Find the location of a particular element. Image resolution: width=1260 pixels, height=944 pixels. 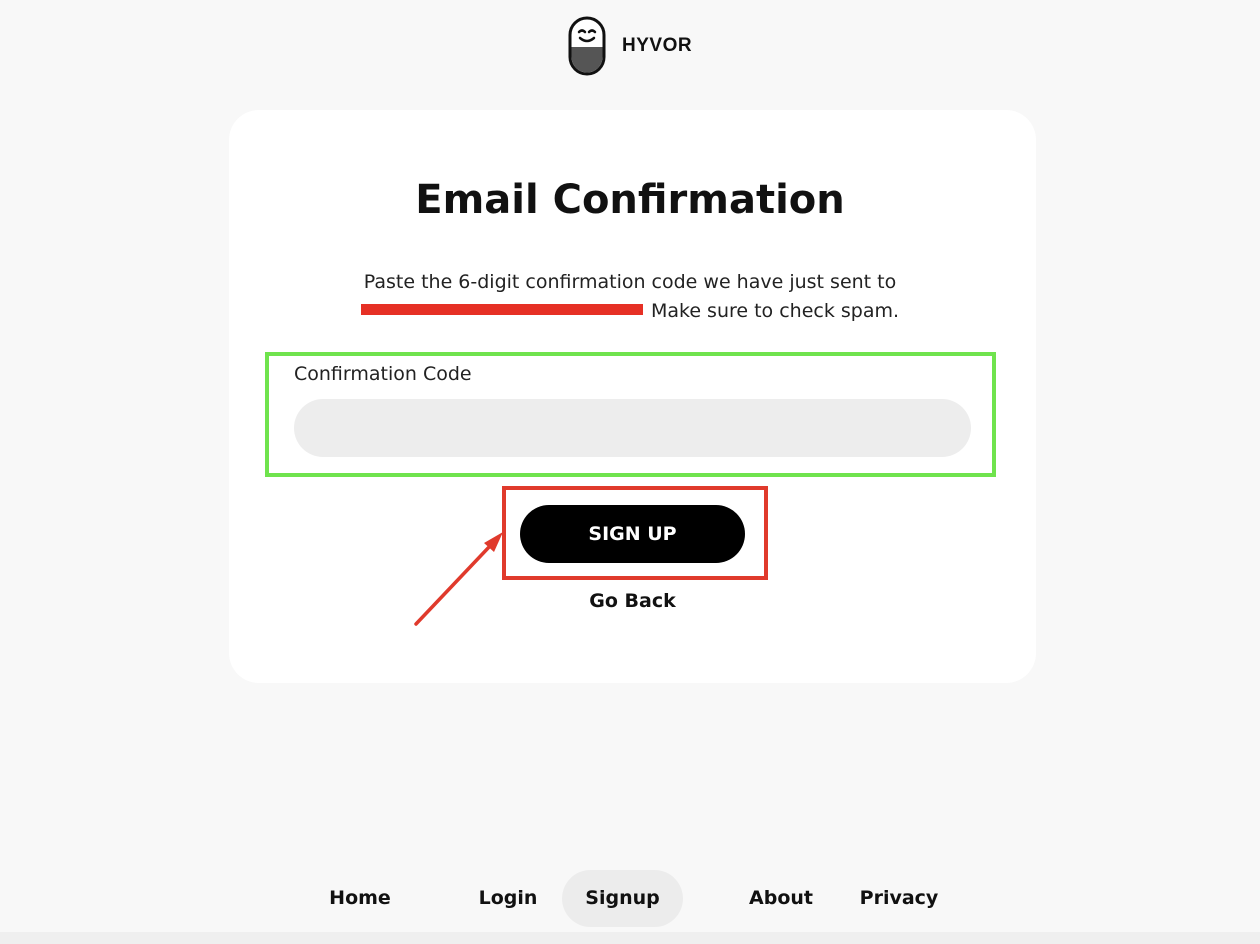

footer-link-about: About is located at coordinates (781, 898).